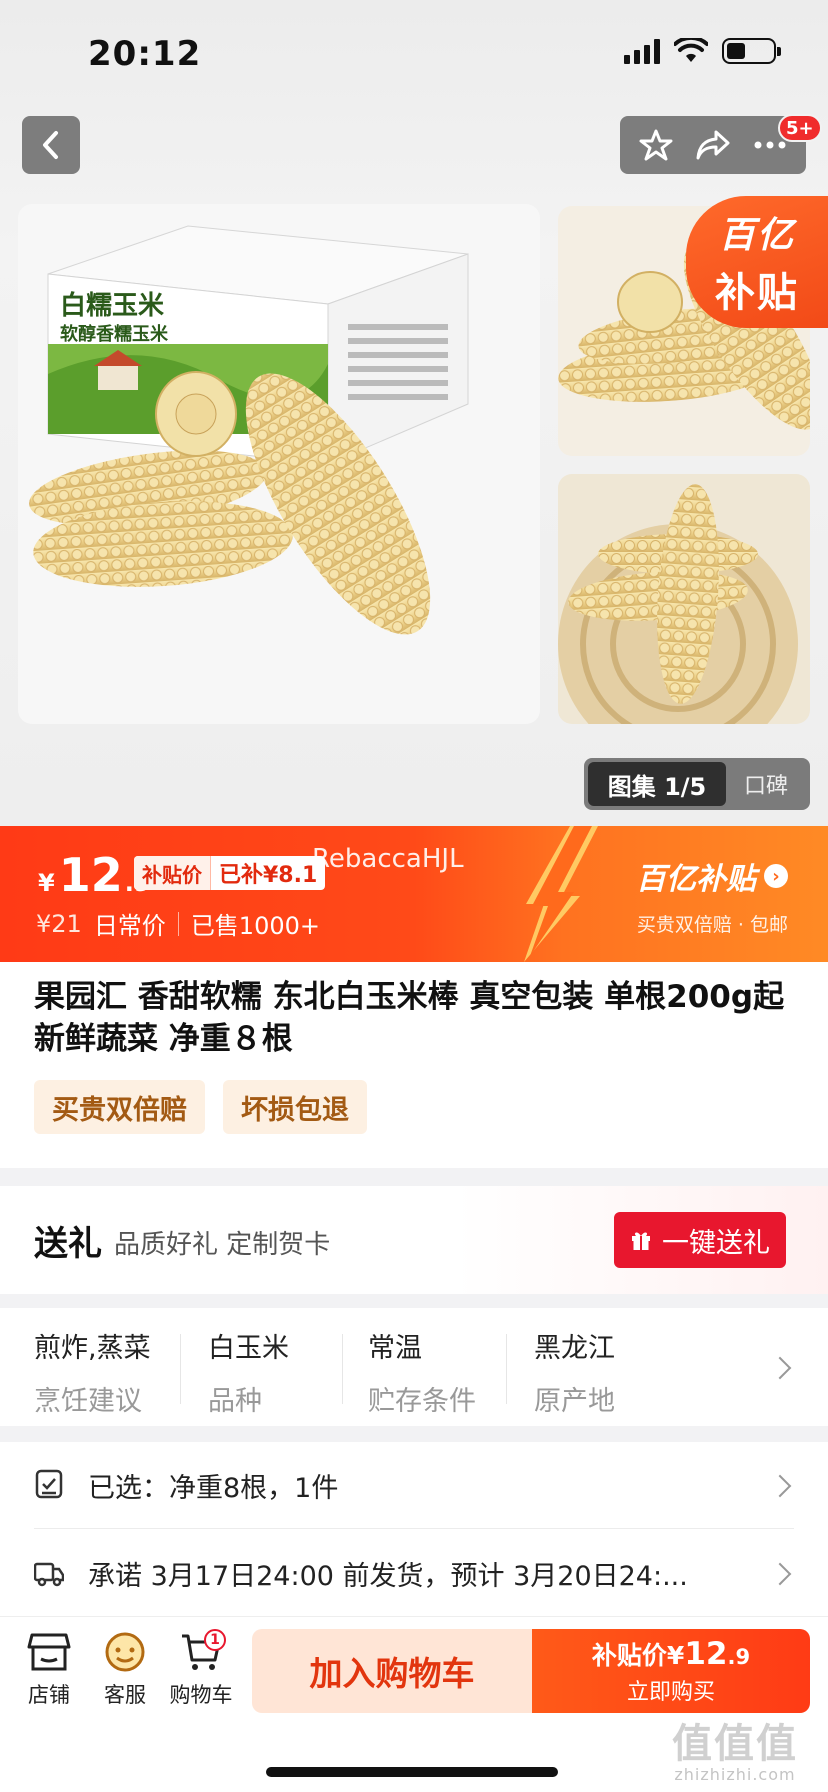  I want to click on selected-sku-row: 已选：净重8根，1件, so click(414, 1485).